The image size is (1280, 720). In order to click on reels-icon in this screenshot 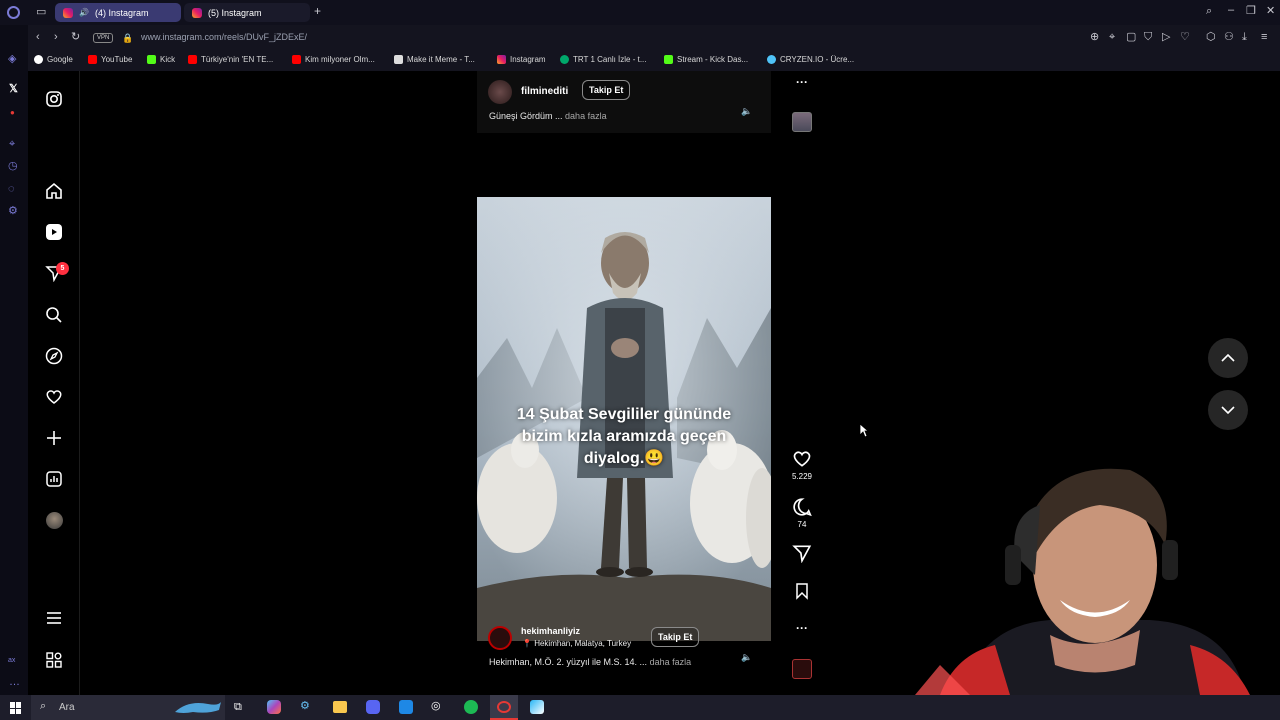, I will do `click(54, 232)`.